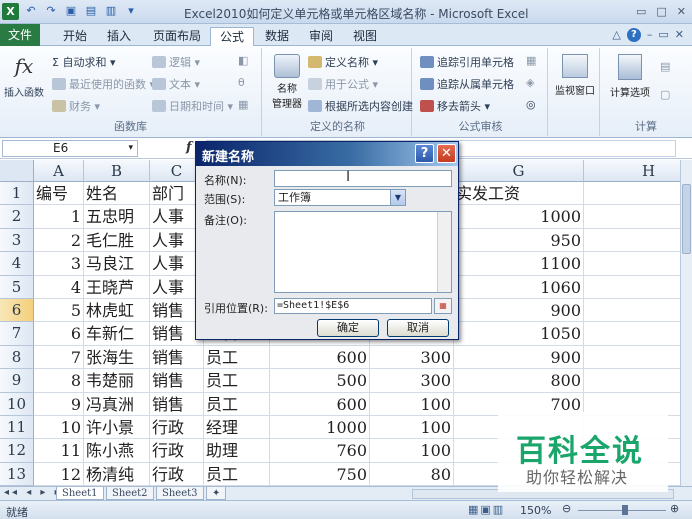 Image resolution: width=692 pixels, height=519 pixels. I want to click on cell-h9, so click(632, 381).